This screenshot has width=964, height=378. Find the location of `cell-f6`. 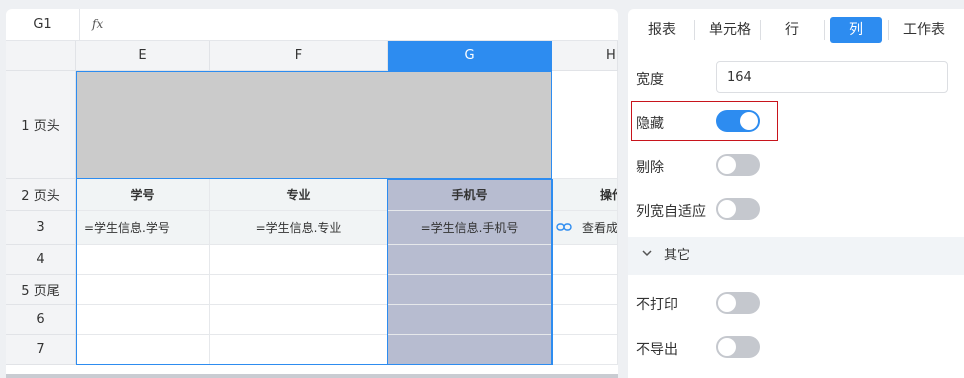

cell-f6 is located at coordinates (299, 320).